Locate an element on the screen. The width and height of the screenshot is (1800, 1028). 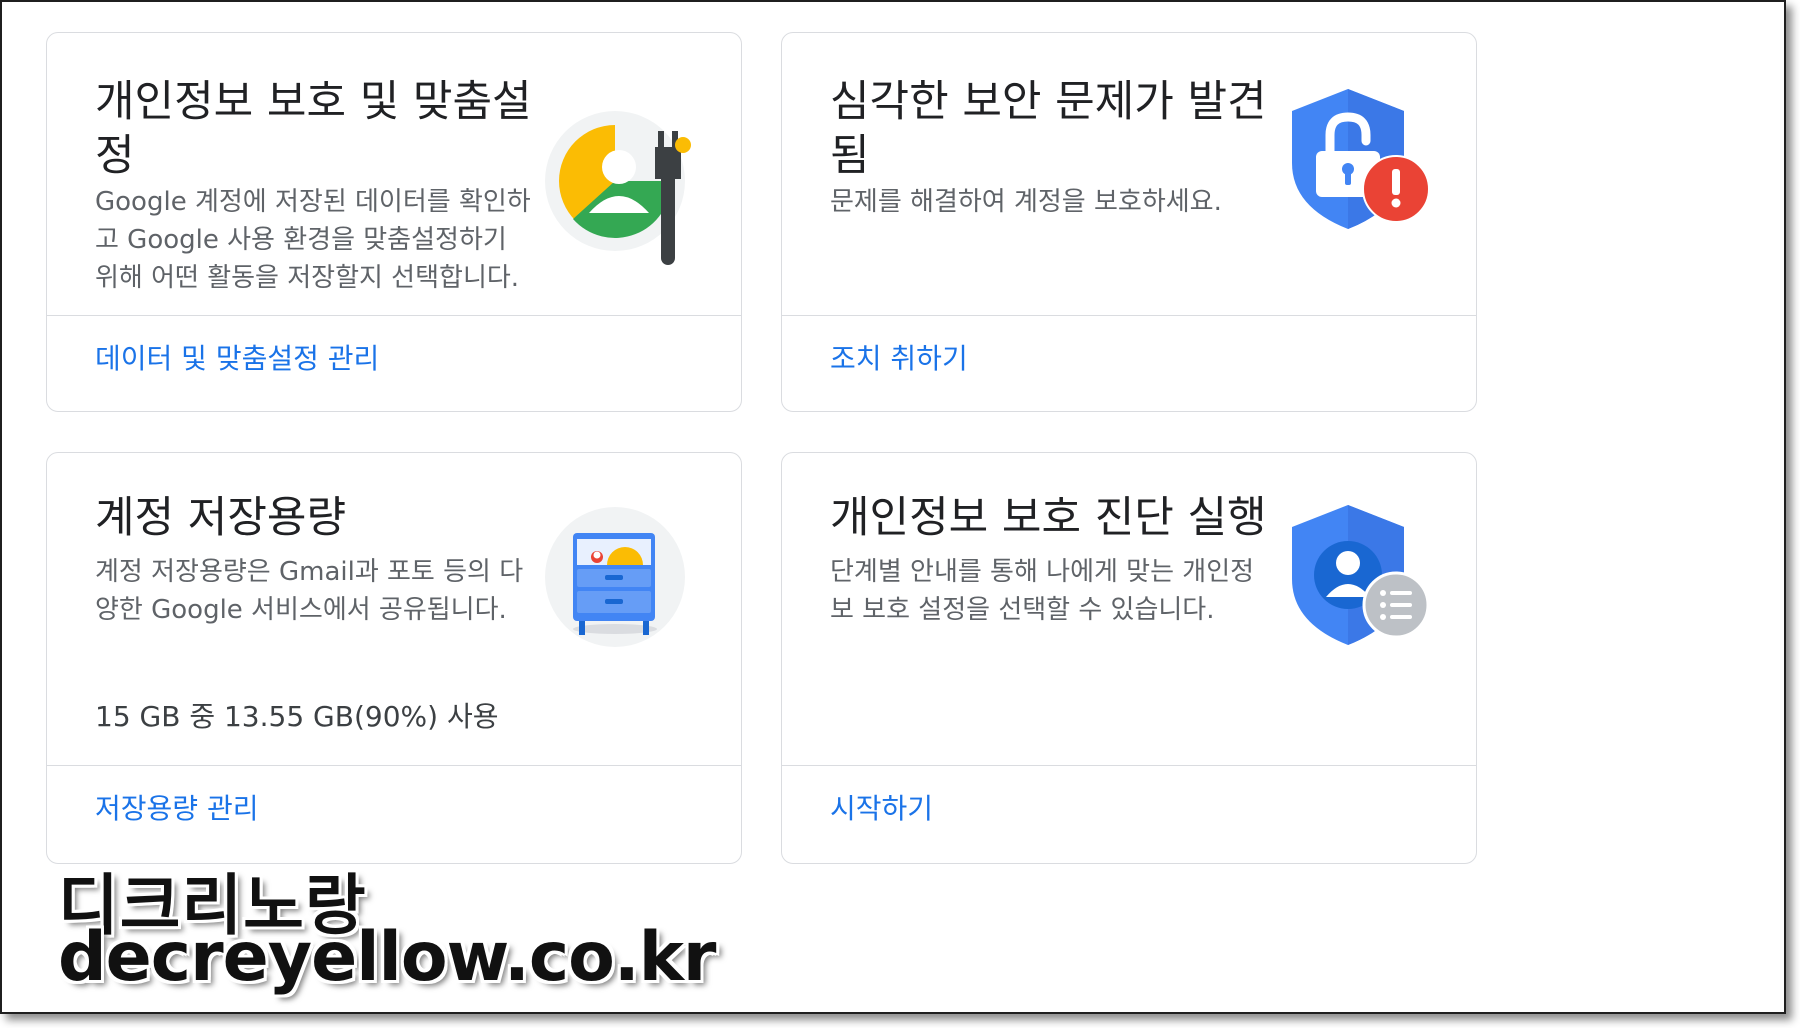
take-action-link: 조치 취하기 is located at coordinates (899, 359).